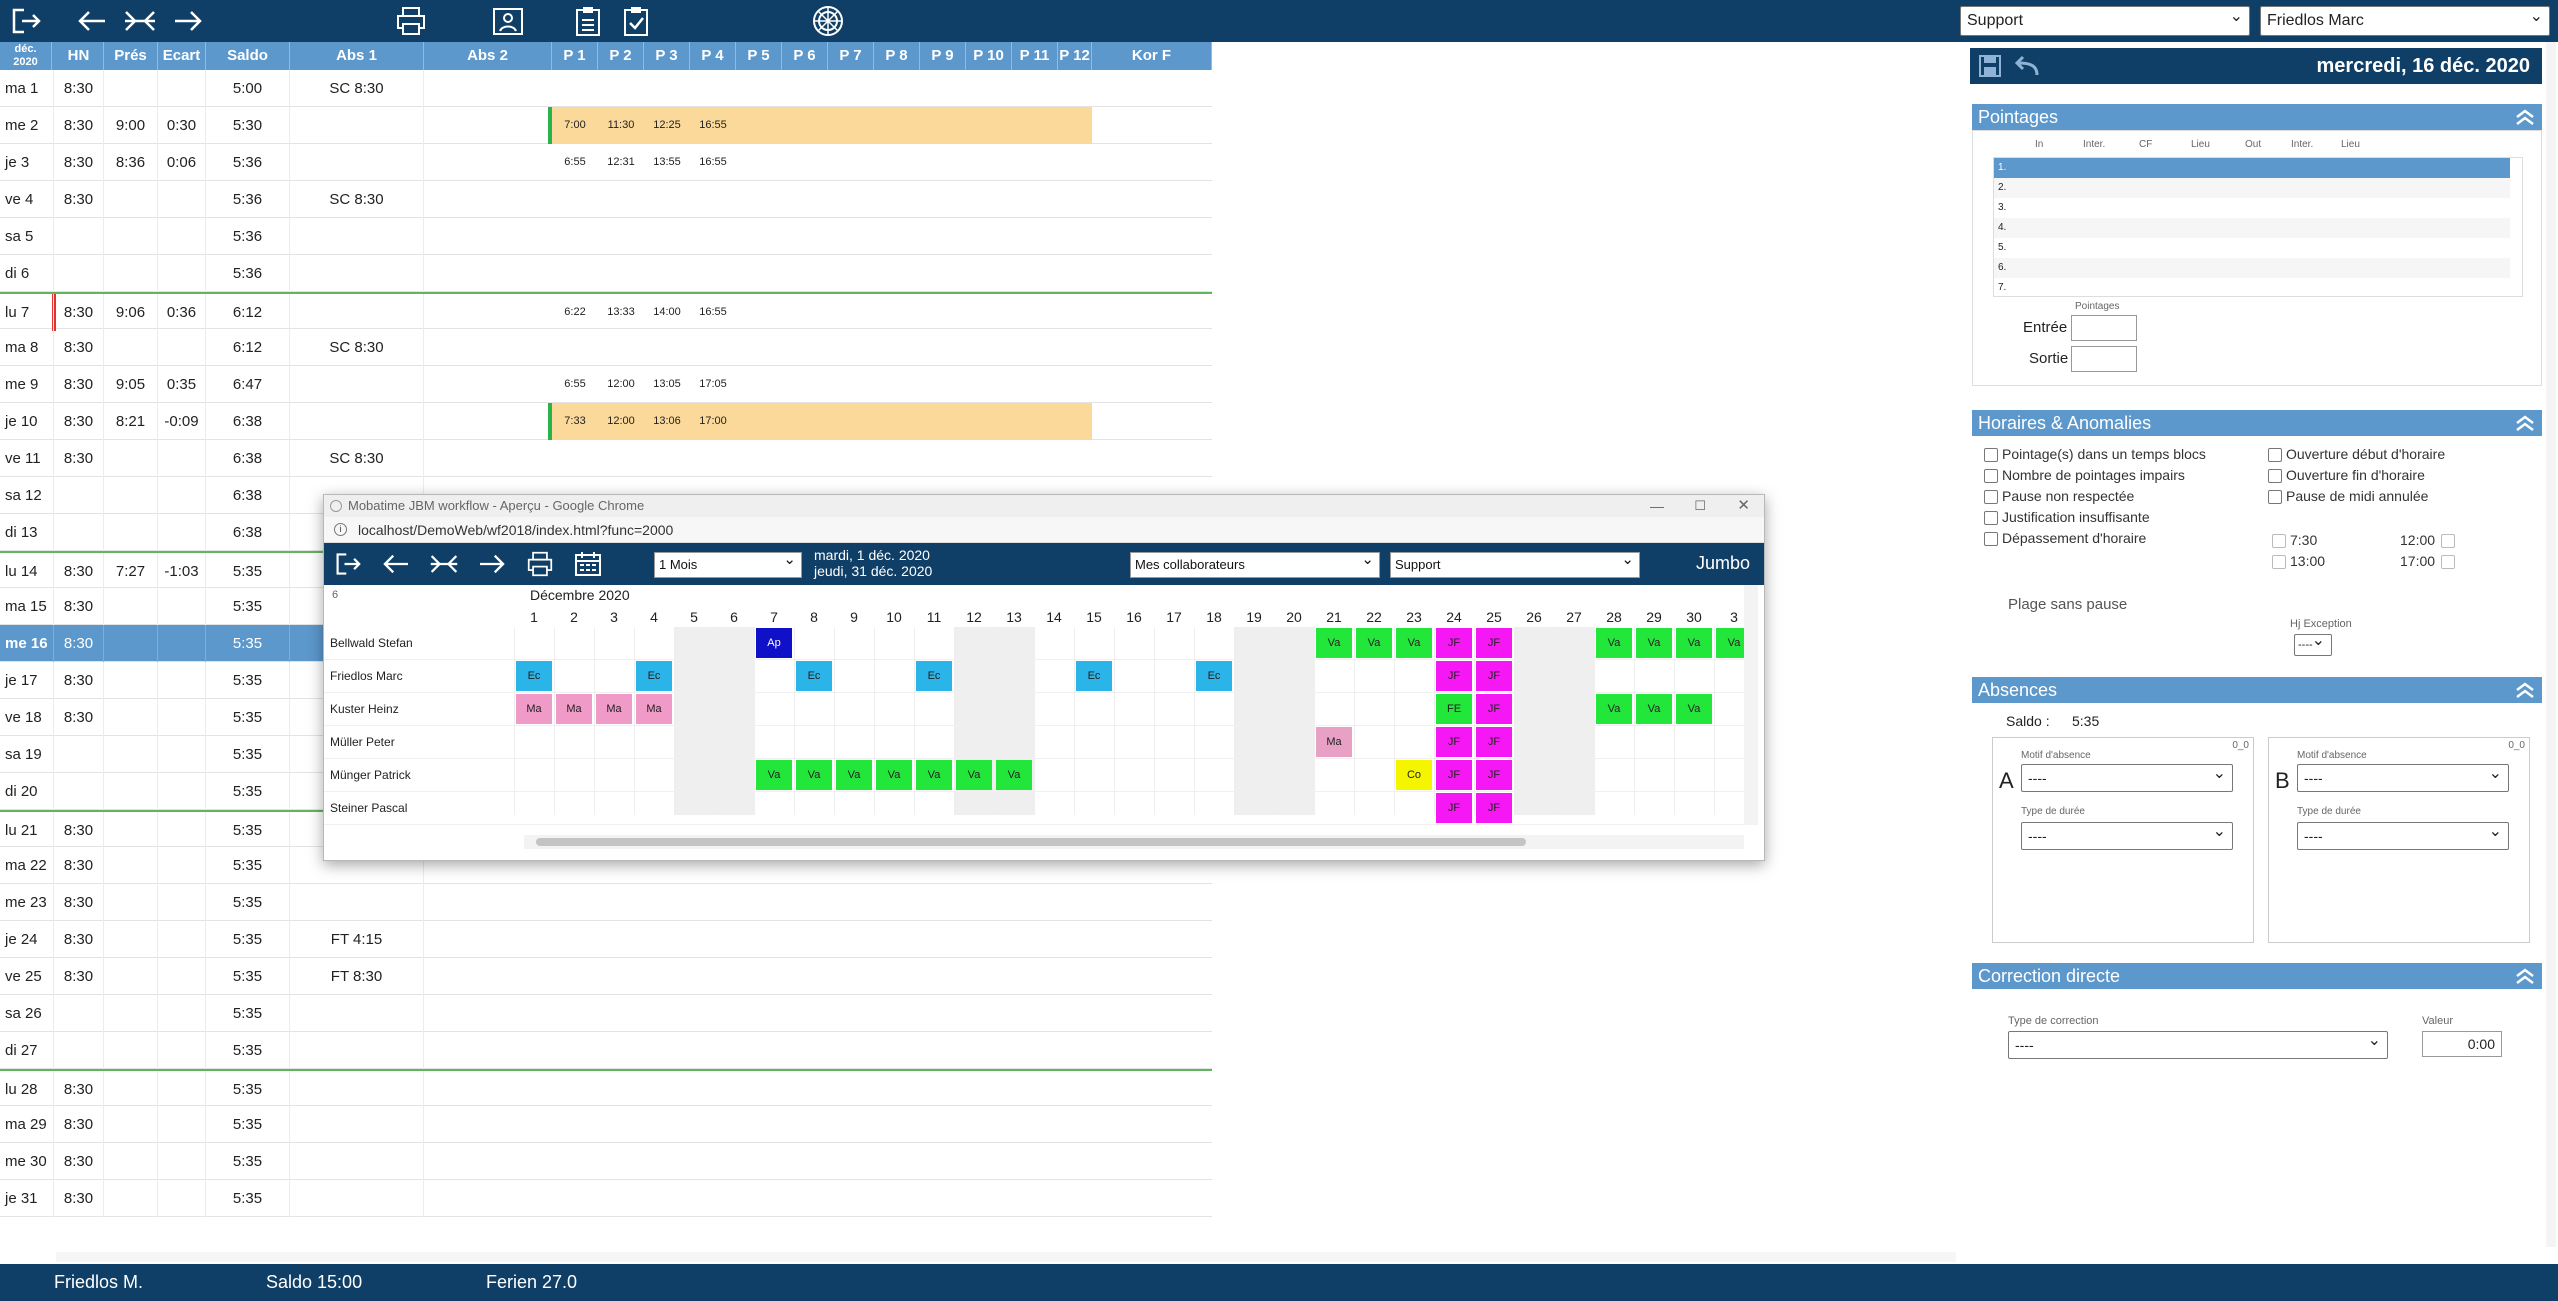 Image resolution: width=2558 pixels, height=1301 pixels. Describe the element at coordinates (2105, 19) in the screenshot. I see `group-select: Support` at that location.